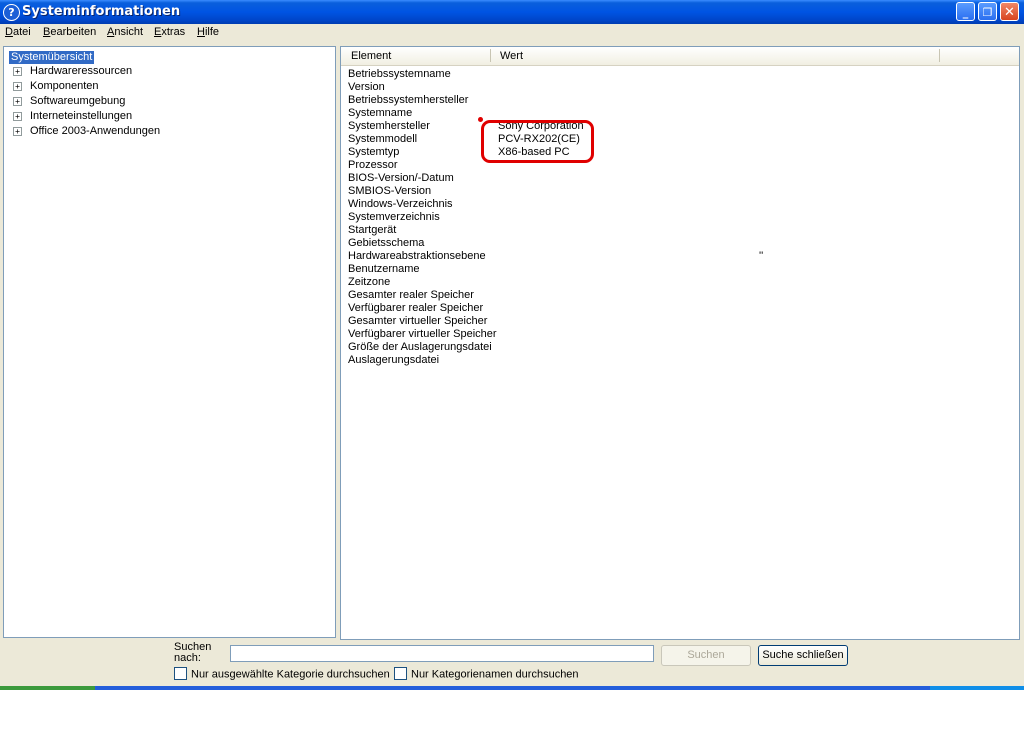 Image resolution: width=1024 pixels, height=742 pixels. What do you see at coordinates (411, 295) in the screenshot?
I see `row-element: Gesamter realer Speicher` at bounding box center [411, 295].